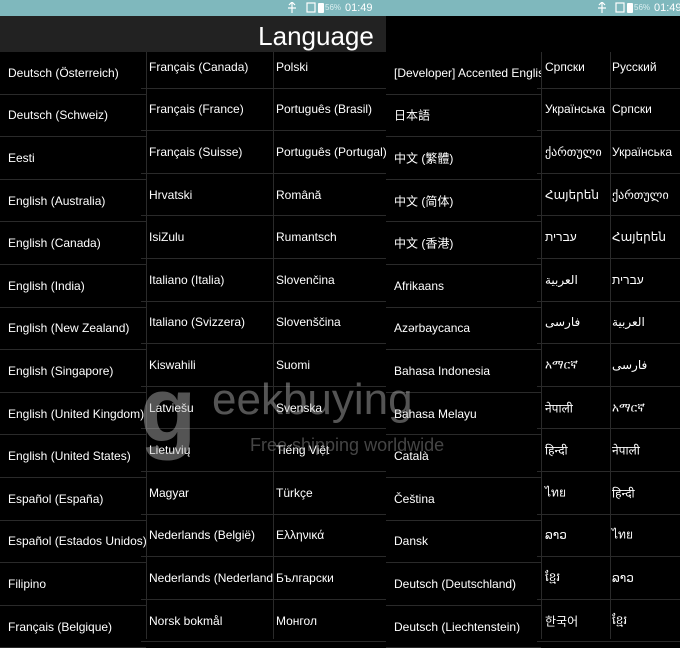 The image size is (680, 648). What do you see at coordinates (171, 194) in the screenshot?
I see `language-label: Hrvatski` at bounding box center [171, 194].